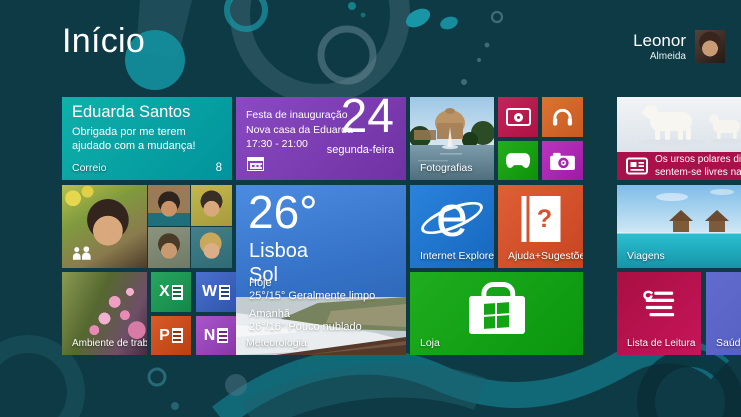 The image size is (741, 417). What do you see at coordinates (723, 313) in the screenshot?
I see `tile-health: Saúde e` at bounding box center [723, 313].